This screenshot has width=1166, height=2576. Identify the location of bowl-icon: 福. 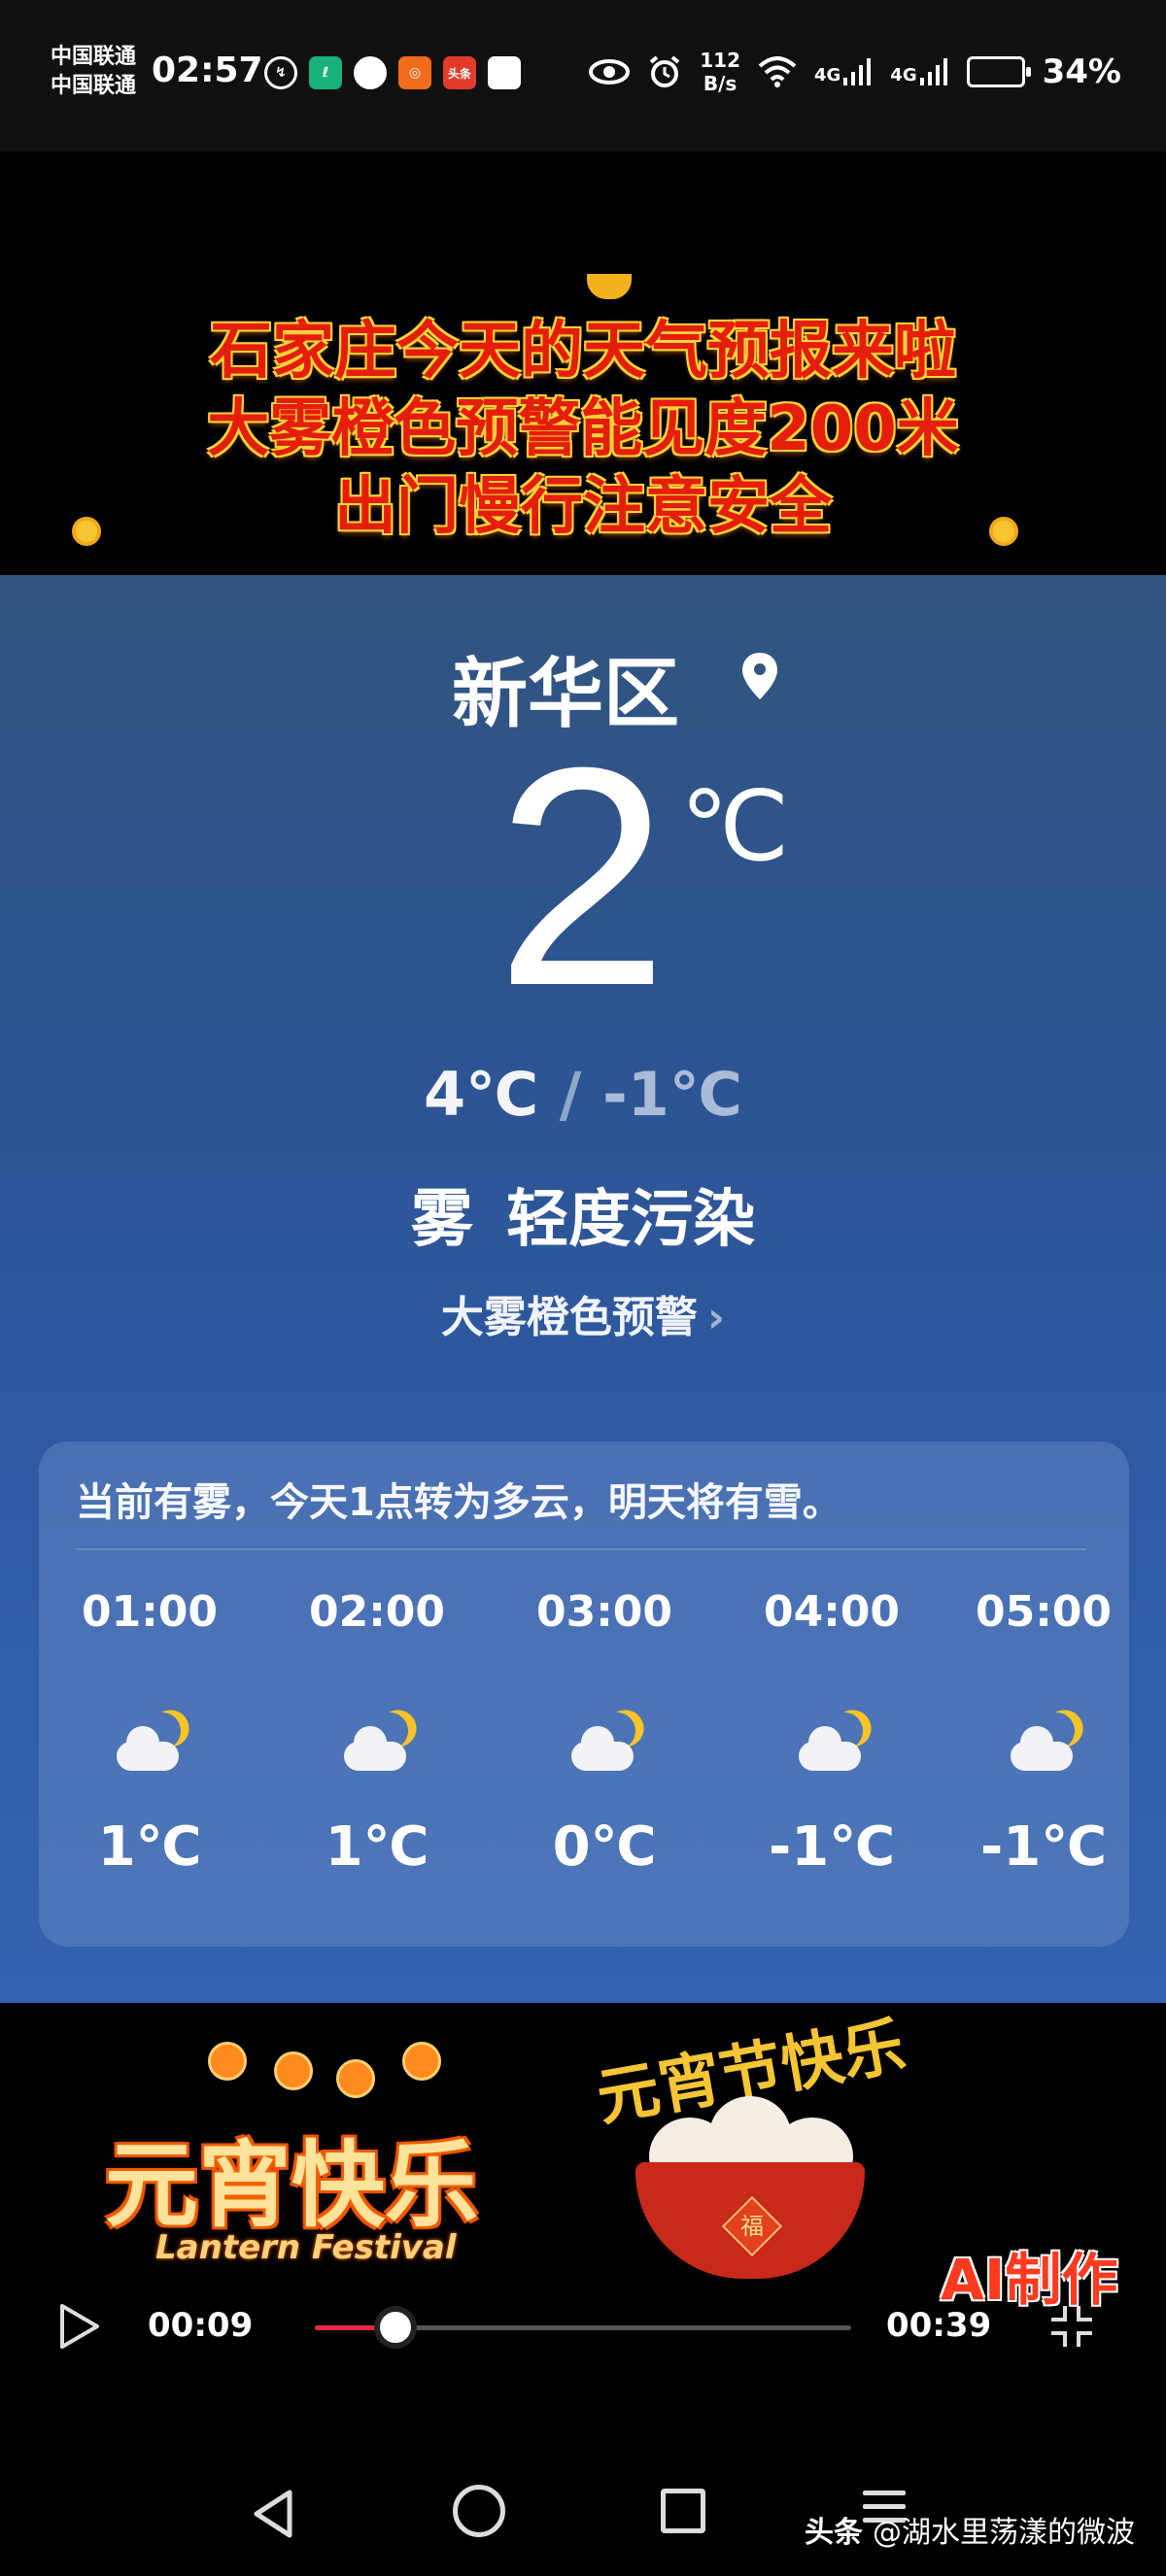
(750, 2220).